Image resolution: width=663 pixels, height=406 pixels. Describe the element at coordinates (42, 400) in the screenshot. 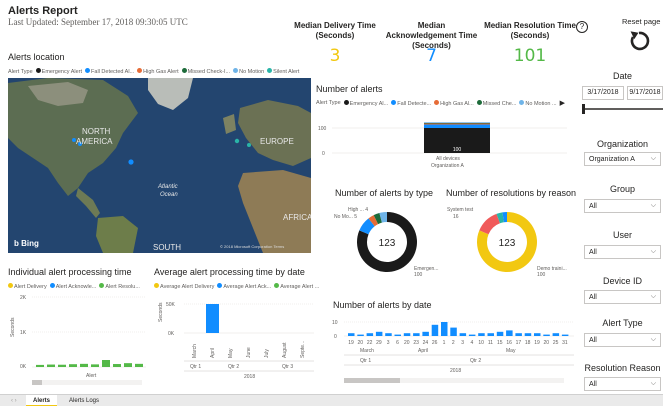

I see `tab-alerts: Alerts` at that location.